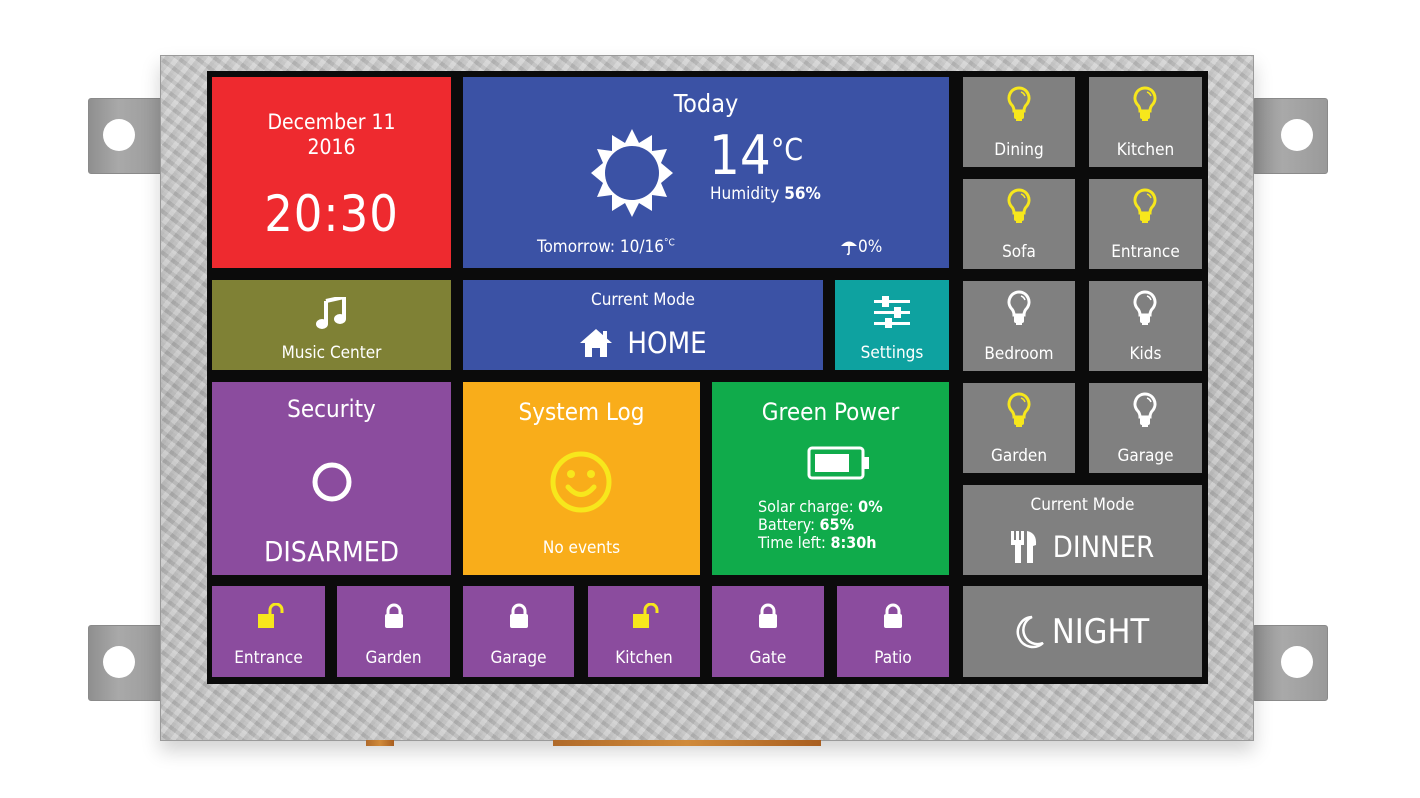 This screenshot has width=1420, height=798. What do you see at coordinates (849, 247) in the screenshot?
I see `umbrella-icon` at bounding box center [849, 247].